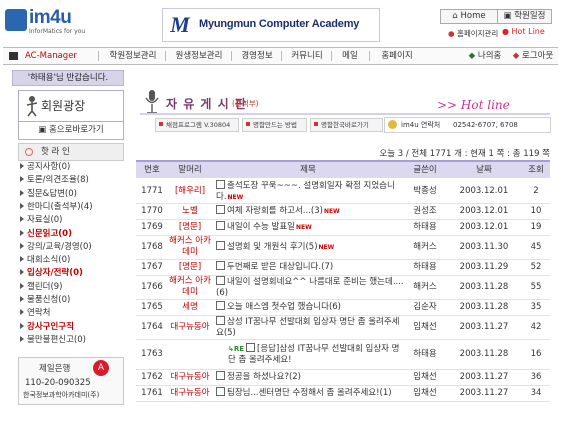 This screenshot has height=435, width=561. What do you see at coordinates (517, 56) in the screenshot?
I see `logout-icon: ◆` at bounding box center [517, 56].